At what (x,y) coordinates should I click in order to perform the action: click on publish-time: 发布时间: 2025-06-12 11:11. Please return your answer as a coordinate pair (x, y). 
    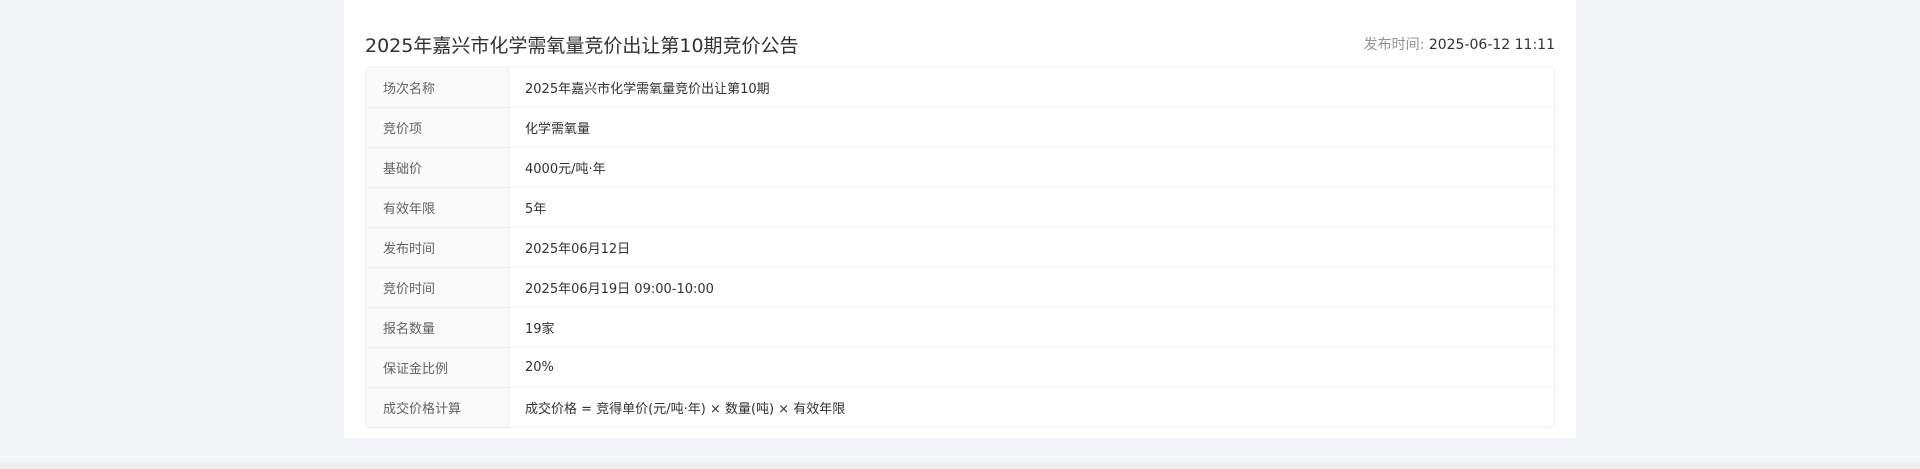
    Looking at the image, I should click on (1459, 44).